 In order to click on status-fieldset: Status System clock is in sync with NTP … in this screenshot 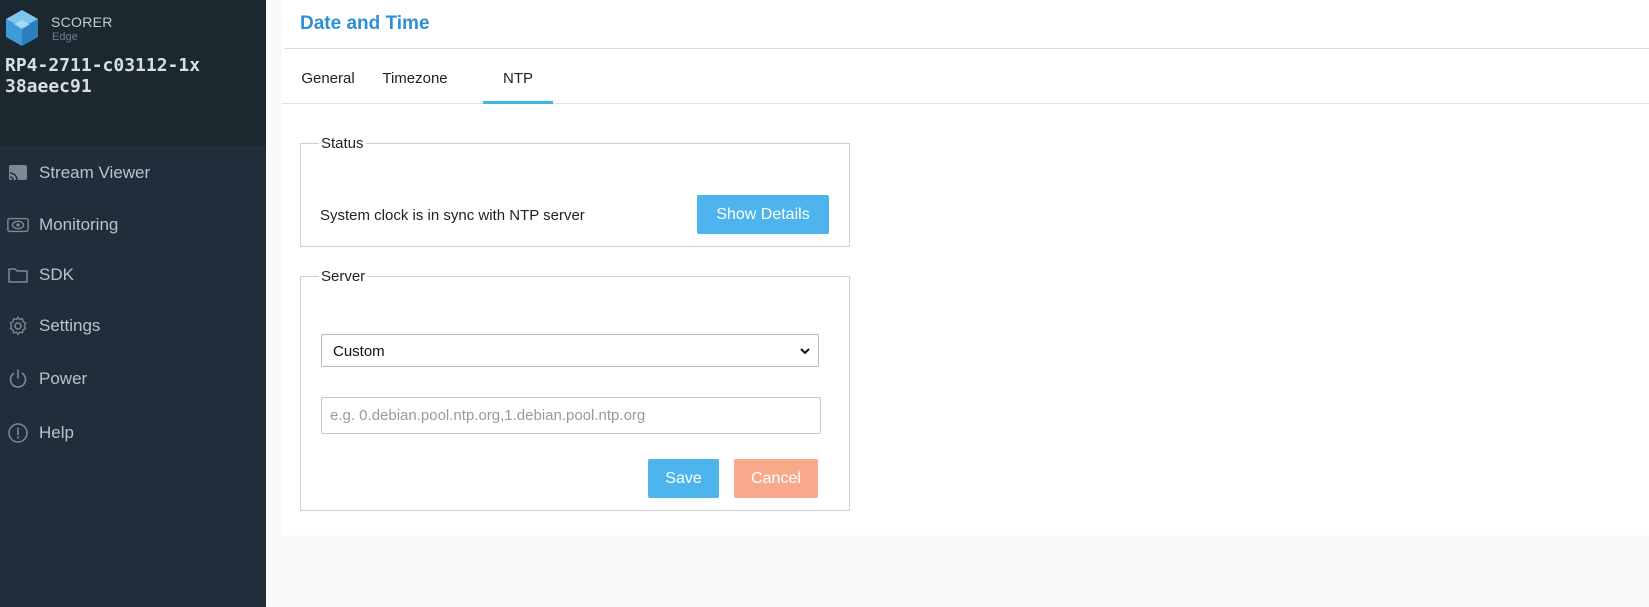, I will do `click(575, 191)`.